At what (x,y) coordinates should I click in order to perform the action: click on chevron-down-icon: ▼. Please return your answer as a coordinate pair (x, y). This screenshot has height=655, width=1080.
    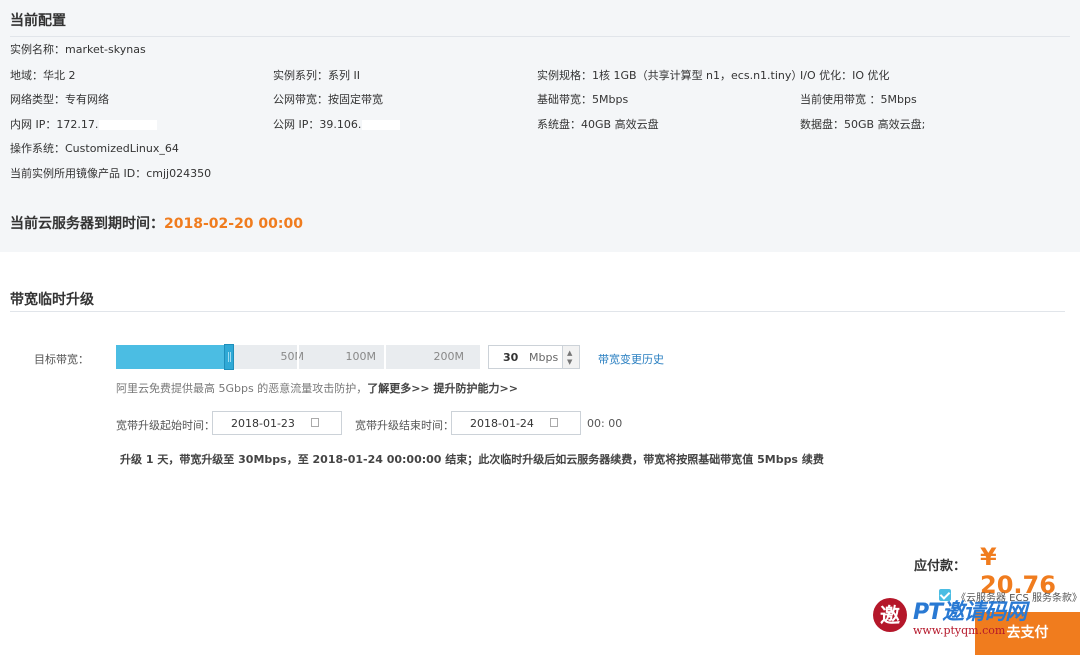
    Looking at the image, I should click on (569, 362).